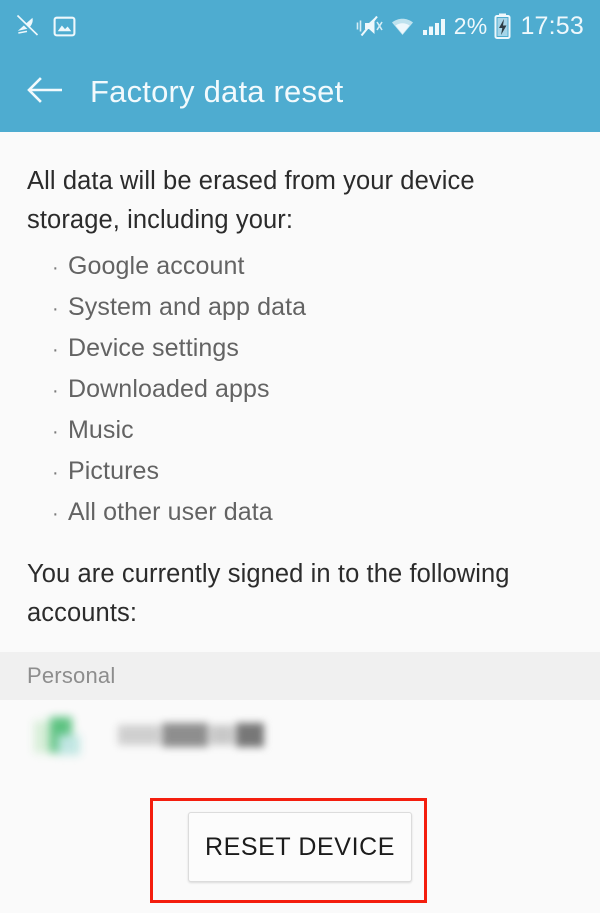  I want to click on reset-device-button: RESET DEVICE, so click(300, 847).